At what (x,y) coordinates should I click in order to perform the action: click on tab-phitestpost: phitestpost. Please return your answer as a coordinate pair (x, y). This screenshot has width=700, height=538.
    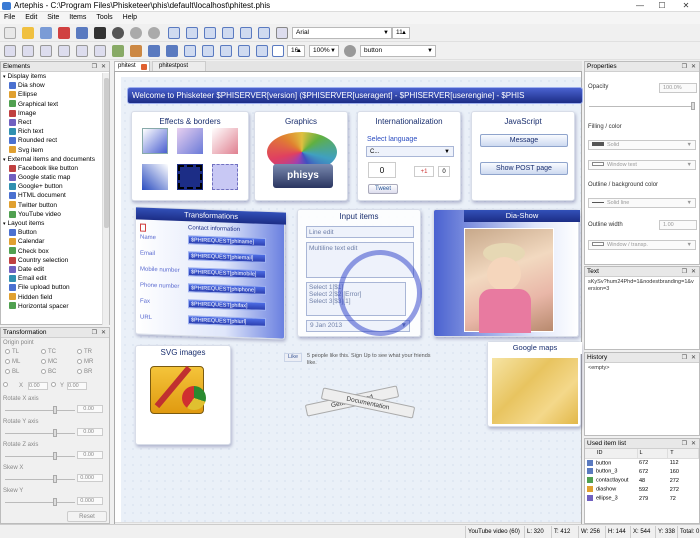
    Looking at the image, I should click on (179, 66).